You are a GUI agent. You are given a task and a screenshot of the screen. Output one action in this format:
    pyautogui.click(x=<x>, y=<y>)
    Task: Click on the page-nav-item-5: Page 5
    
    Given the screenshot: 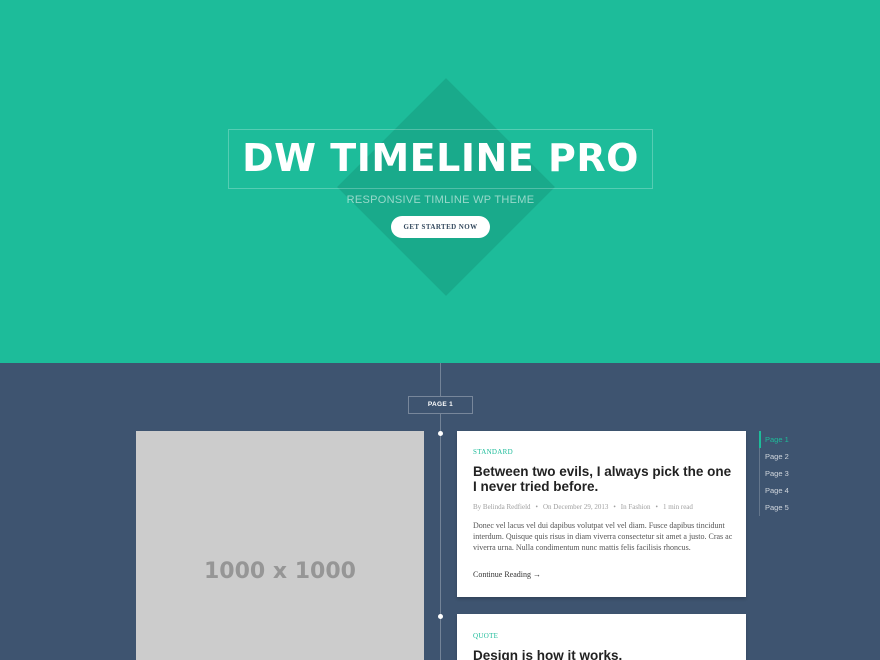 What is the action you would take?
    pyautogui.click(x=799, y=507)
    